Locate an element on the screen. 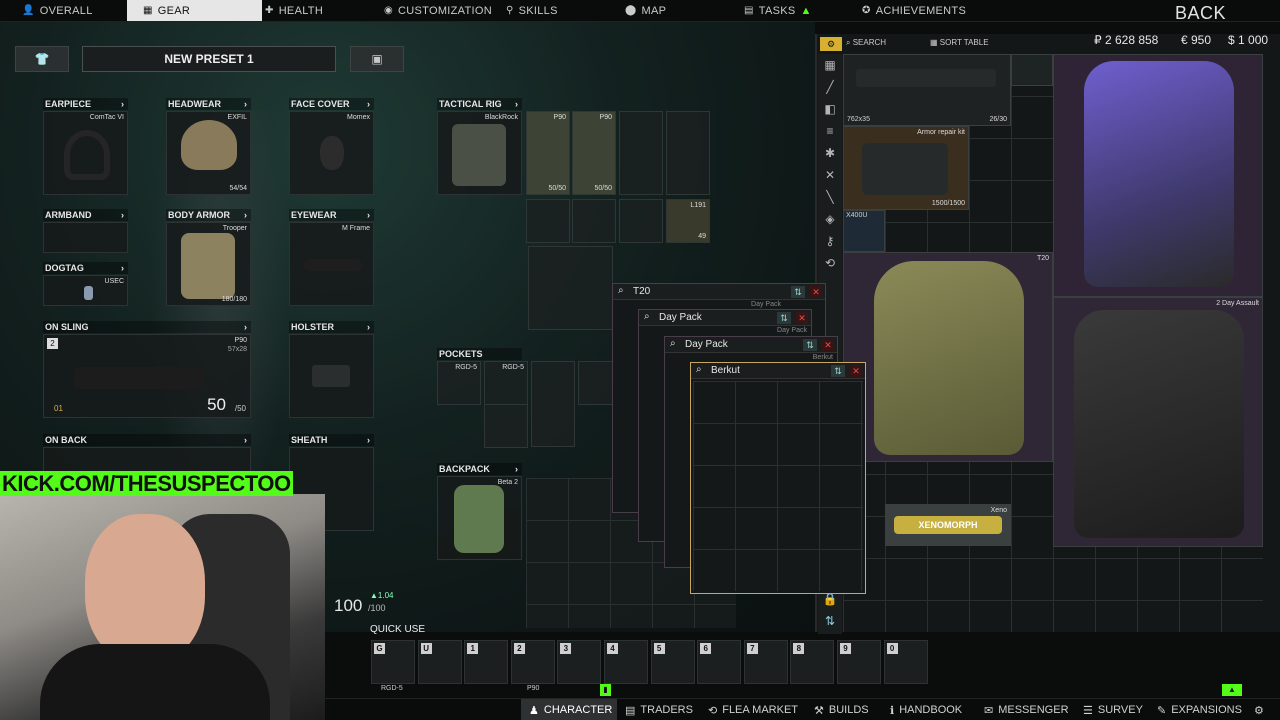  tab-overall: 👤 OVERALL is located at coordinates (67, 10).